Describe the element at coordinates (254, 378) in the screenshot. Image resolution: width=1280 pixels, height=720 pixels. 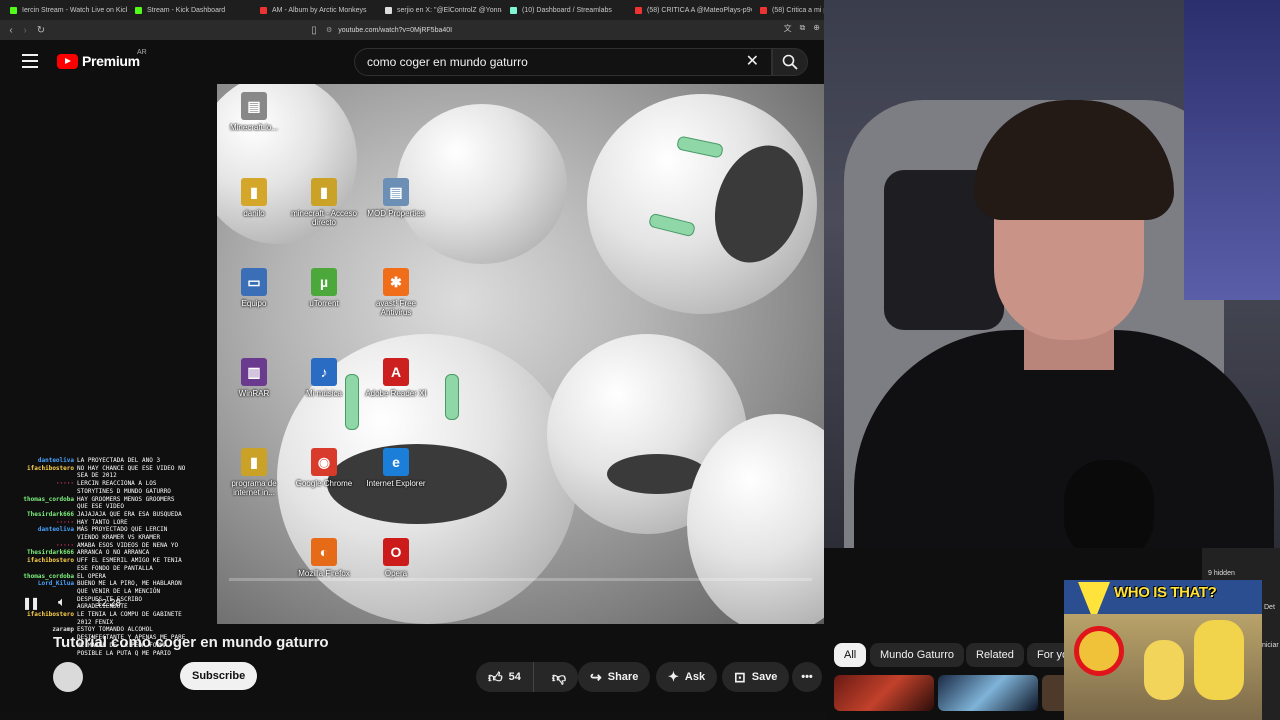
I see `desktop-icon: ▥ WinRAR` at that location.